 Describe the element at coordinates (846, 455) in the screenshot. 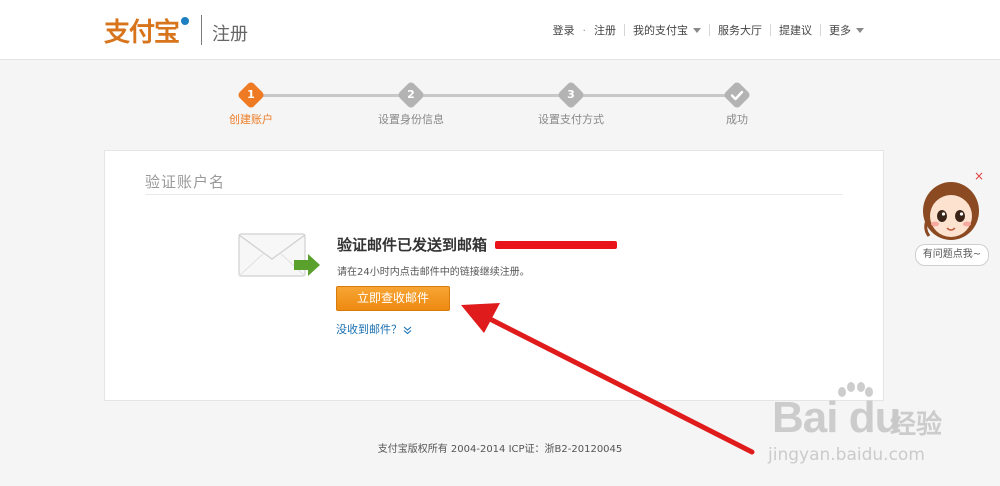

I see `watermark-url: jingyan.baidu.com` at that location.